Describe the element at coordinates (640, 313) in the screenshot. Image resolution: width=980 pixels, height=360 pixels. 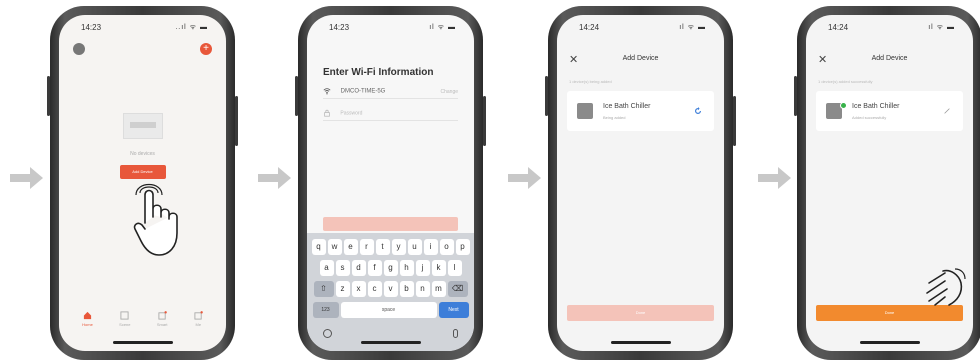
I see `done-button: Done` at that location.